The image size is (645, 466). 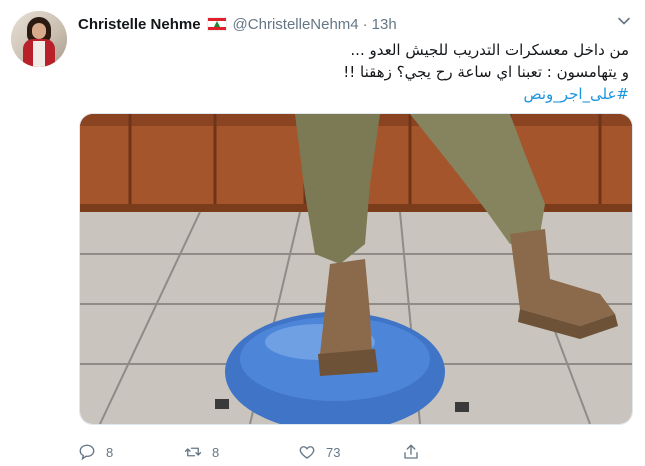 I want to click on author-name: Christelle Nehme, so click(x=139, y=24).